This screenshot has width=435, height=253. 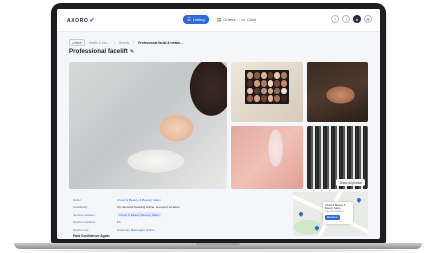 I want to click on nav-item-chat: ▭ Chat, so click(x=248, y=19).